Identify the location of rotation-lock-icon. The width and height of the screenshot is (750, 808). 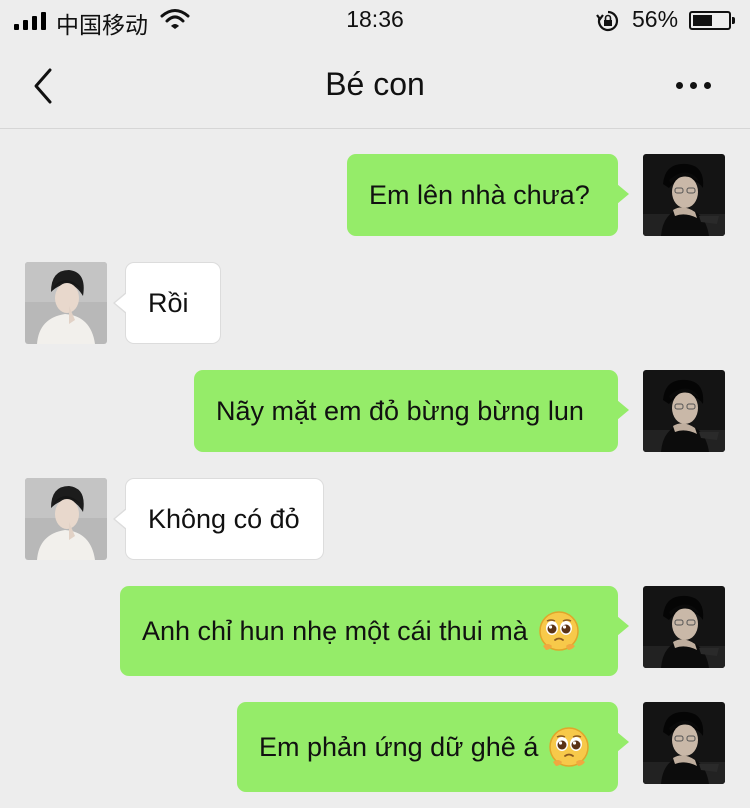
(607, 21).